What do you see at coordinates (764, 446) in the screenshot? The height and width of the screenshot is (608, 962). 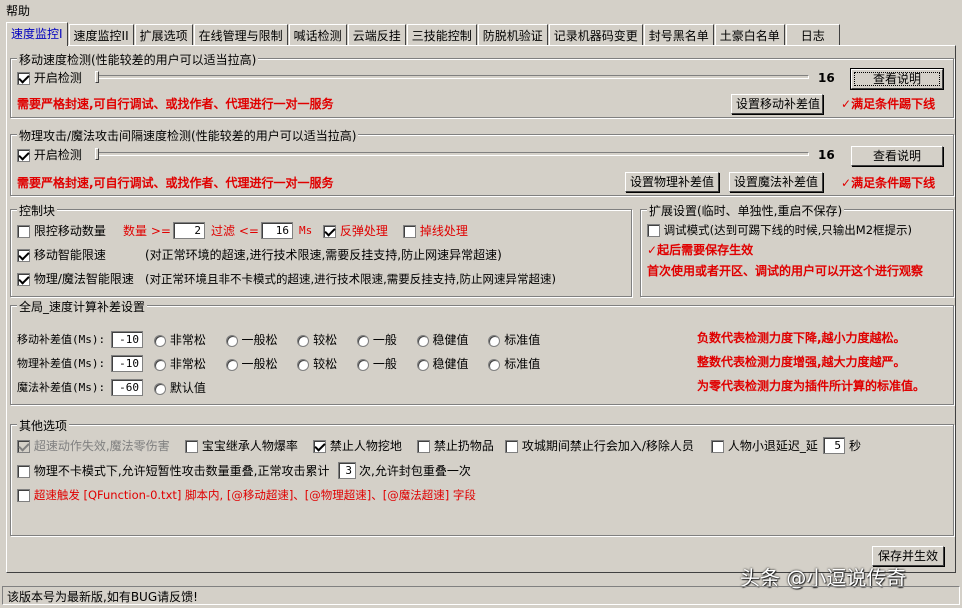 I see `other-opt-6: 人物小退延迟_延` at bounding box center [764, 446].